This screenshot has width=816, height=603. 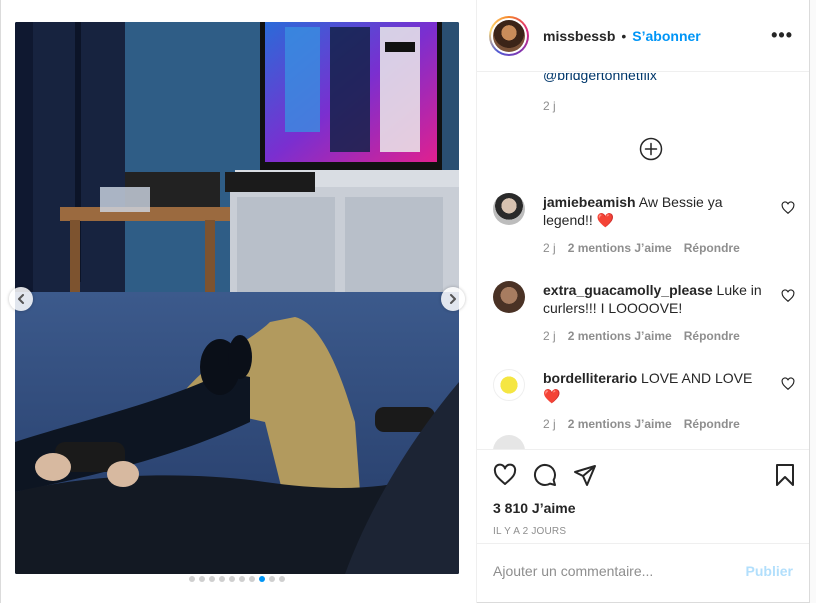 I want to click on likes-count: 3 810 J’aime, so click(x=645, y=508).